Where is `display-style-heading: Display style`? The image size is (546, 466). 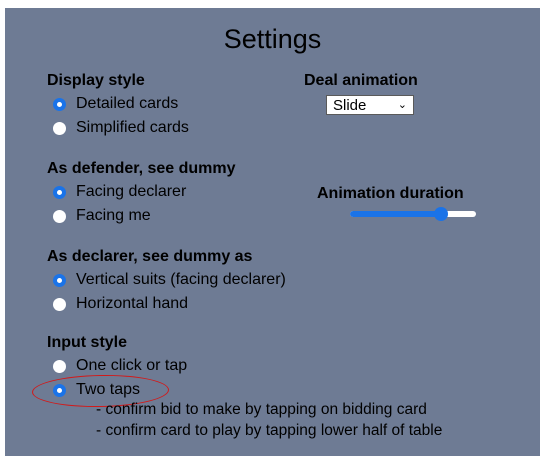 display-style-heading: Display style is located at coordinates (96, 80).